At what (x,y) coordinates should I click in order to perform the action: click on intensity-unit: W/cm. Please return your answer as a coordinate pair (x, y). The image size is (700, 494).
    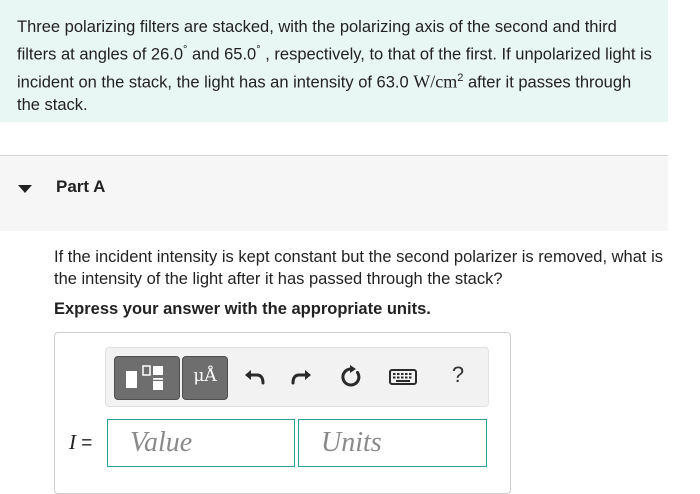
    Looking at the image, I should click on (435, 81).